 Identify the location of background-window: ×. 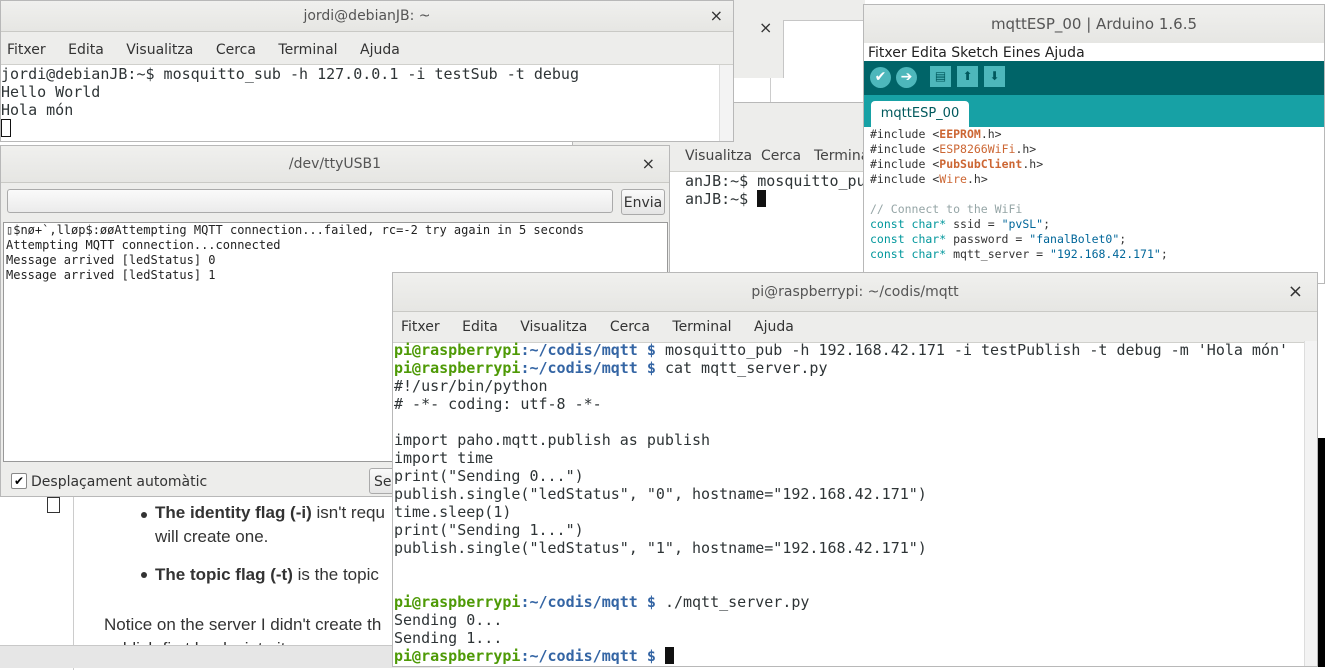
(799, 39).